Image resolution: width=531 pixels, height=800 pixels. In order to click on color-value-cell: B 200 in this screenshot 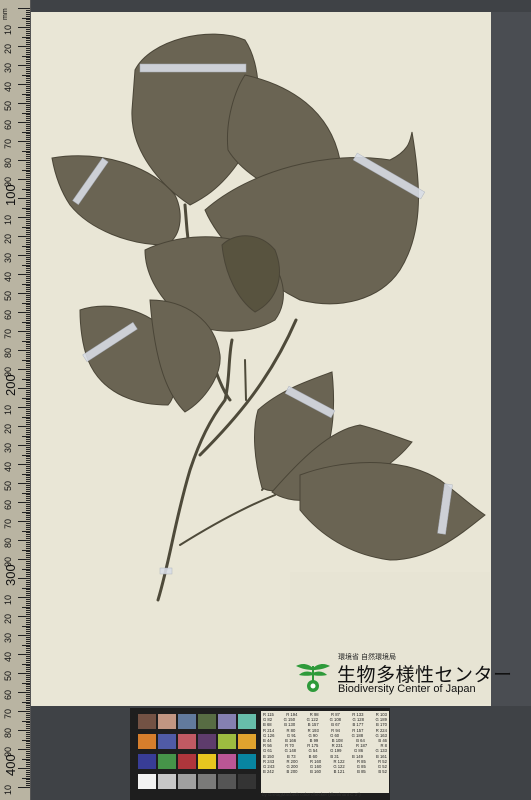, I will do `click(292, 772)`.